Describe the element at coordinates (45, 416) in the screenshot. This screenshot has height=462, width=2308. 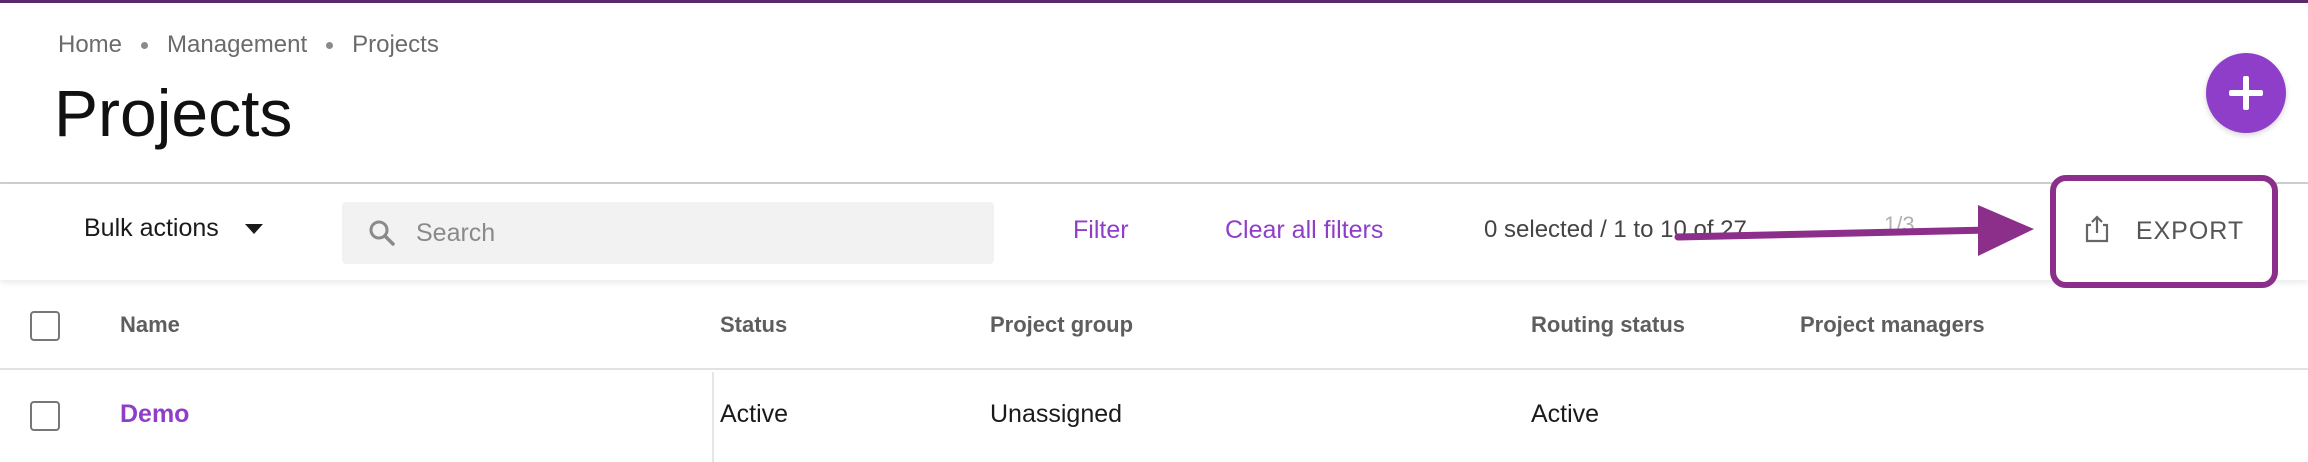
I see `row-checkbox` at that location.